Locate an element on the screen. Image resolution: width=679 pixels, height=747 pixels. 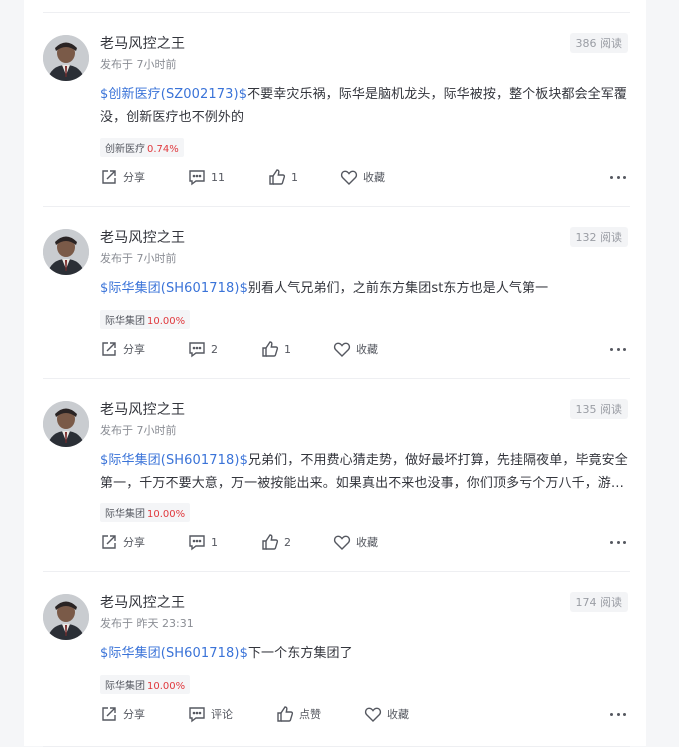
action-bar: 分享 1 2 收藏 is located at coordinates (364, 542).